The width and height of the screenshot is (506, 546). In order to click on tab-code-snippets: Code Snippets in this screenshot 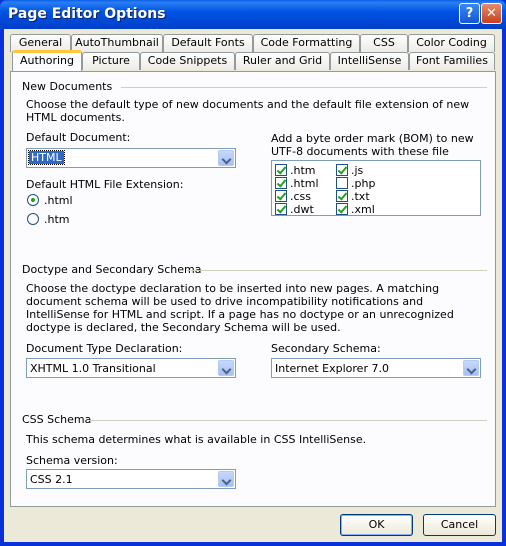, I will do `click(187, 61)`.